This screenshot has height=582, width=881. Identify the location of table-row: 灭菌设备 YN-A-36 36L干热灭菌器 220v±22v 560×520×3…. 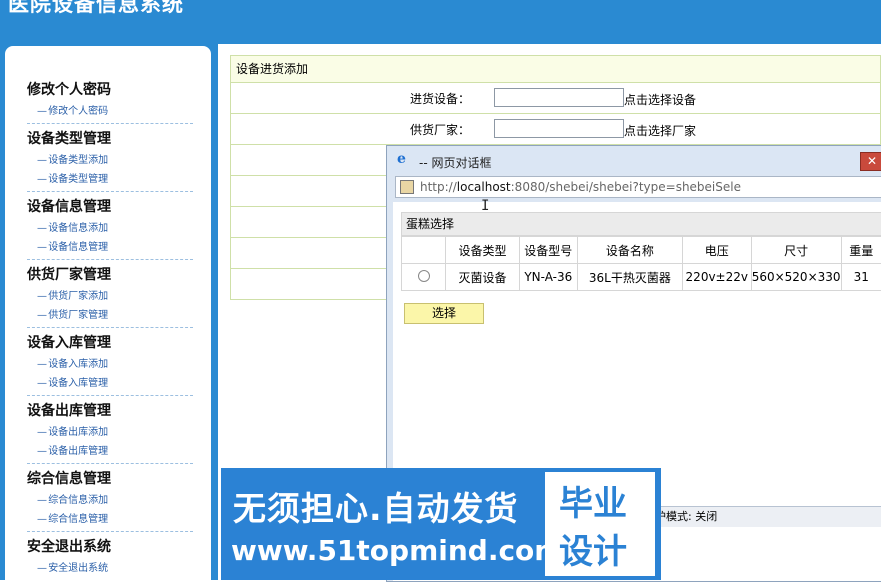
(641, 277).